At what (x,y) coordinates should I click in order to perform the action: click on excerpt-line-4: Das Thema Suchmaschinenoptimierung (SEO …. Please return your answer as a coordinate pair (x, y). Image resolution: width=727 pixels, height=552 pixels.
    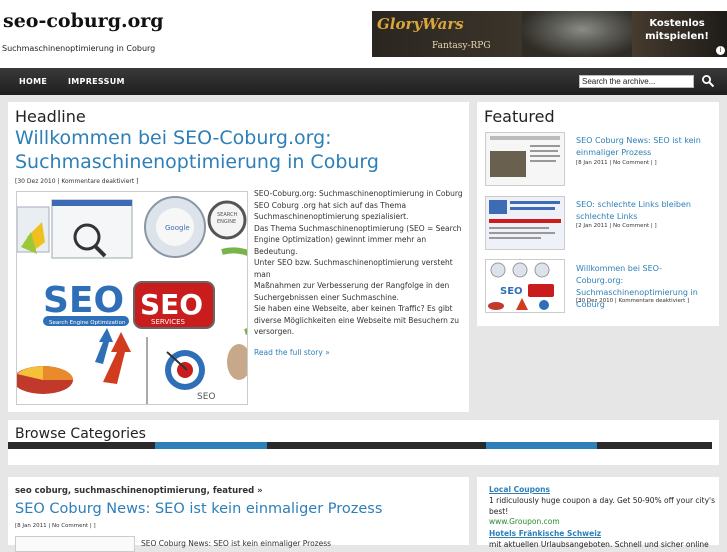
    Looking at the image, I should click on (358, 228).